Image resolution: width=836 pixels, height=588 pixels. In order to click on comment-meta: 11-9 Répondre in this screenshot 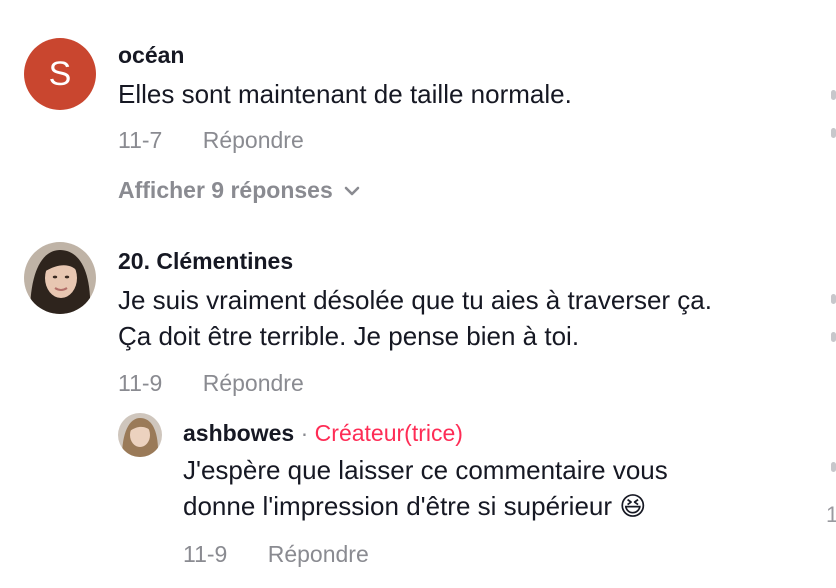, I will do `click(211, 383)`.